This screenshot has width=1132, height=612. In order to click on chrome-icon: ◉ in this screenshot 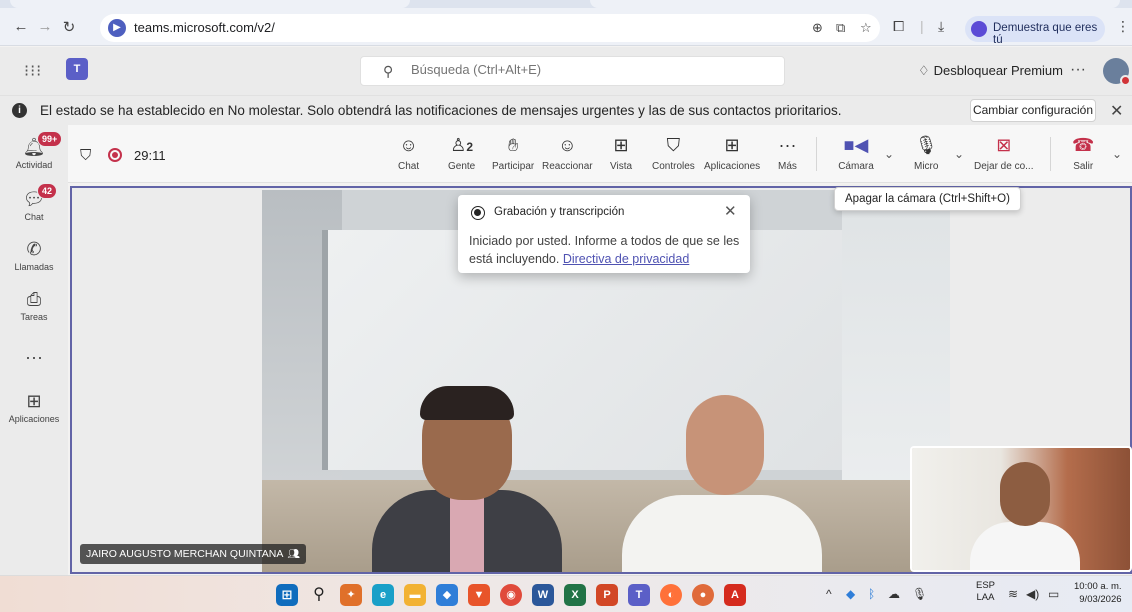, I will do `click(511, 595)`.